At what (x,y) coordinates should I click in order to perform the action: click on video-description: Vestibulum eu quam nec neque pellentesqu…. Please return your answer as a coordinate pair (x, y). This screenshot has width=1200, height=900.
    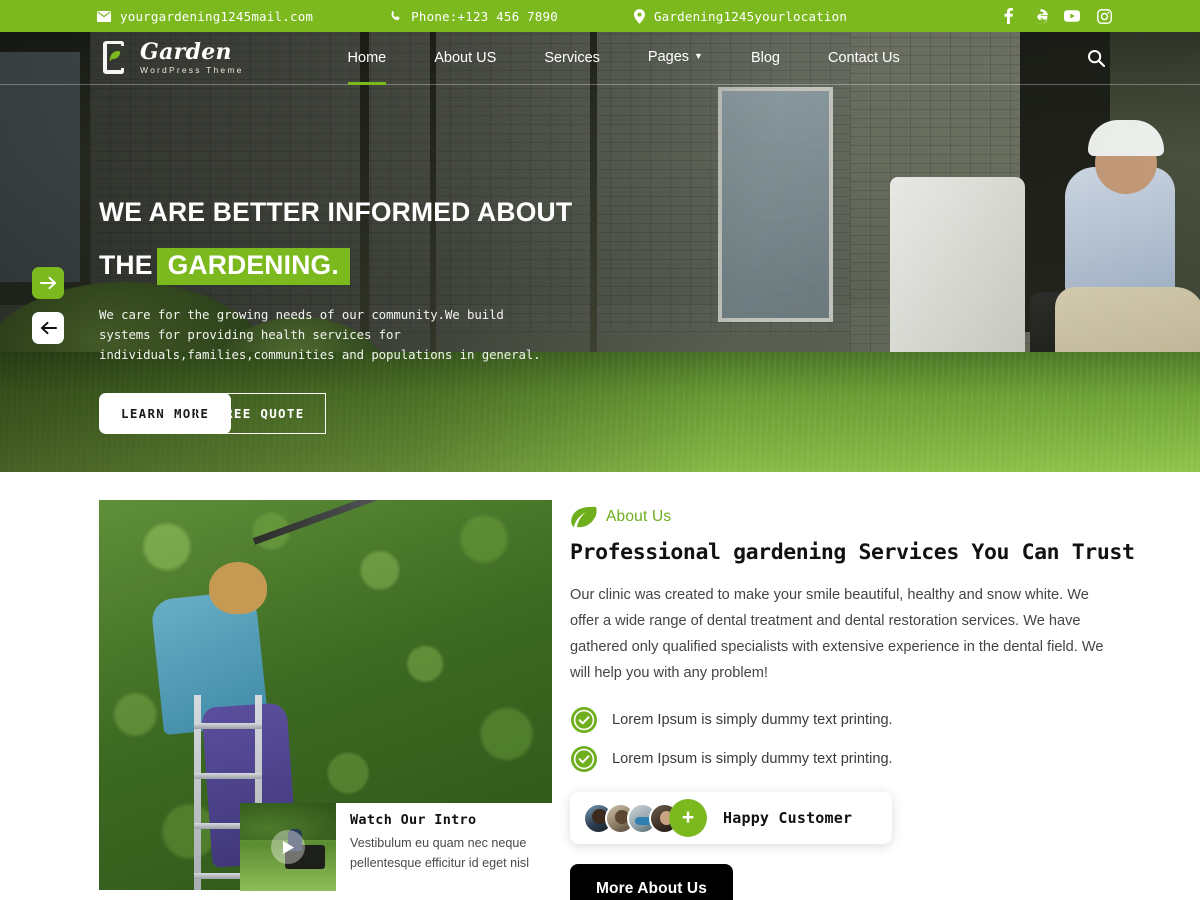
    Looking at the image, I should click on (439, 853).